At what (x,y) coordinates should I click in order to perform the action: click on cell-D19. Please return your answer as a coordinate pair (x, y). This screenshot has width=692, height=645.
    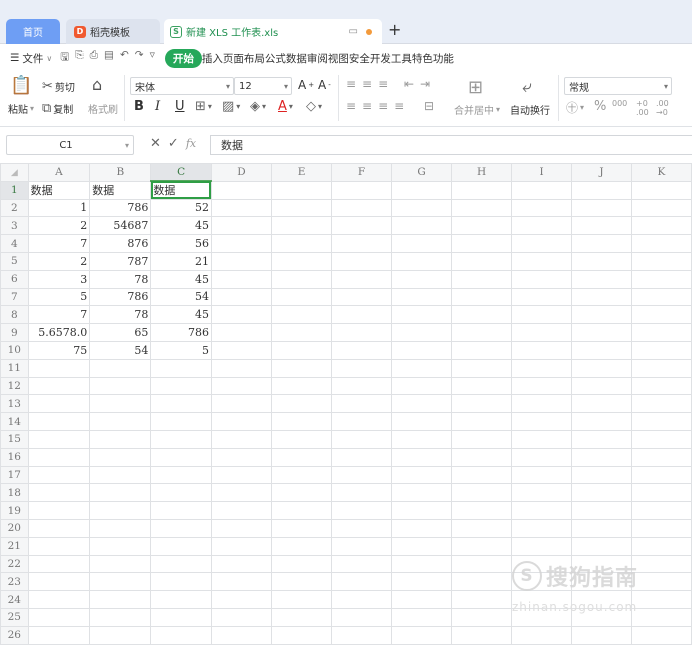
    Looking at the image, I should click on (241, 510).